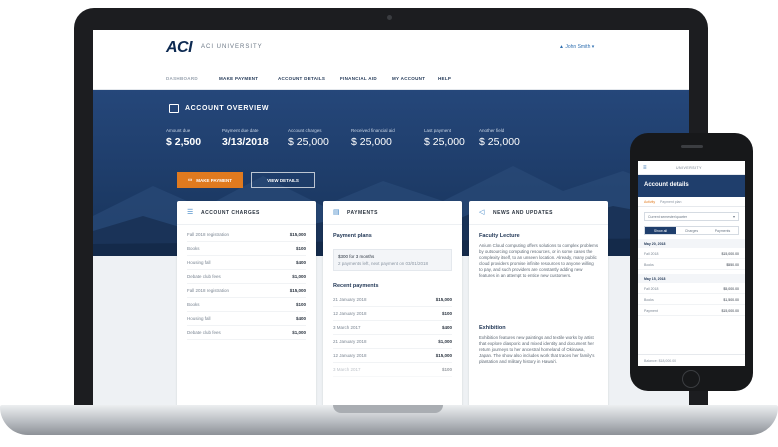 The height and width of the screenshot is (447, 778). Describe the element at coordinates (670, 202) in the screenshot. I see `tab-payment-plan: Payment plan` at that location.